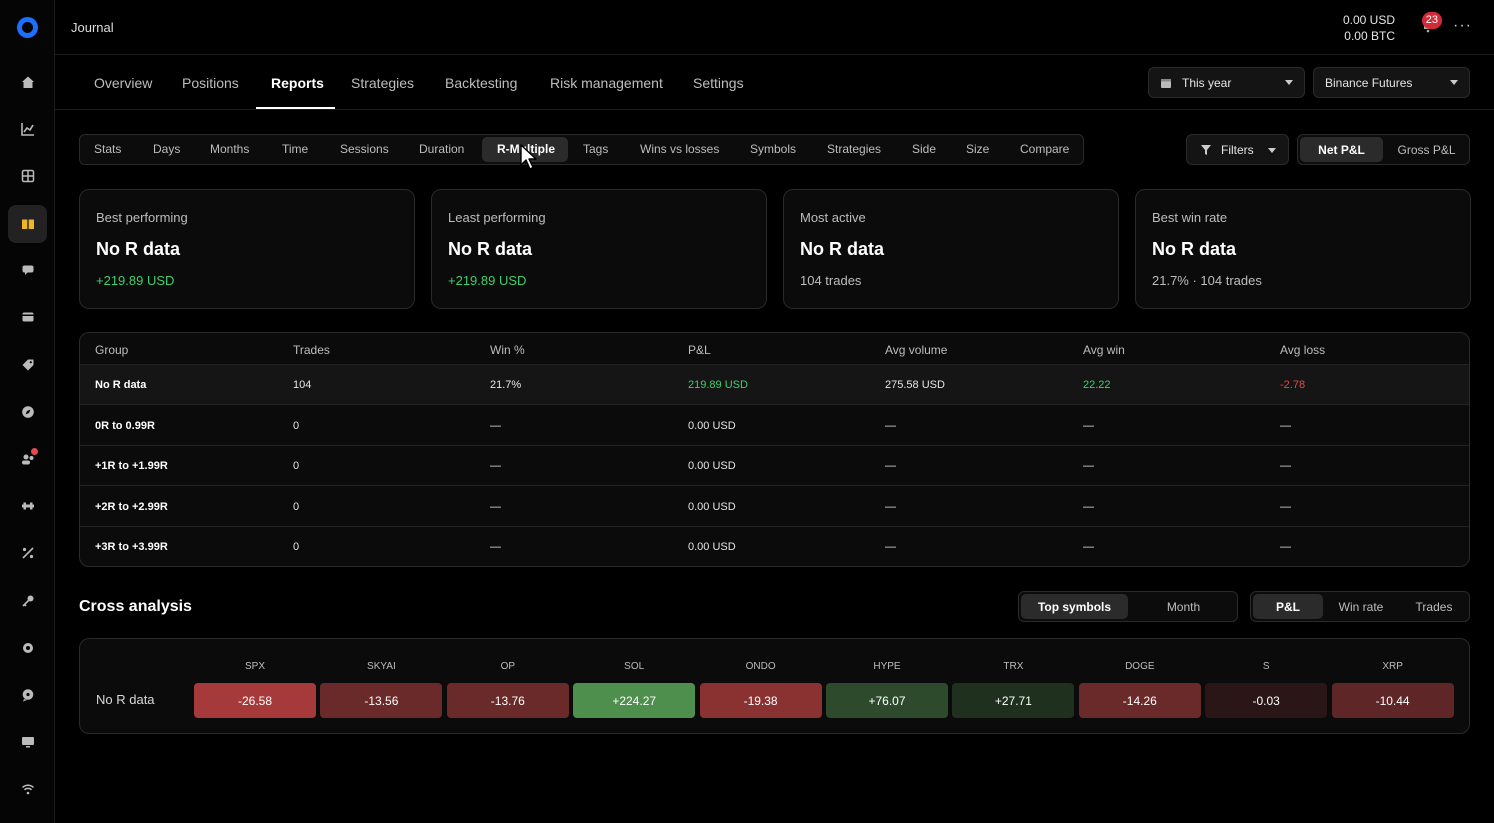  Describe the element at coordinates (131, 466) in the screenshot. I see `cell-group: +1R to +1.99R` at that location.